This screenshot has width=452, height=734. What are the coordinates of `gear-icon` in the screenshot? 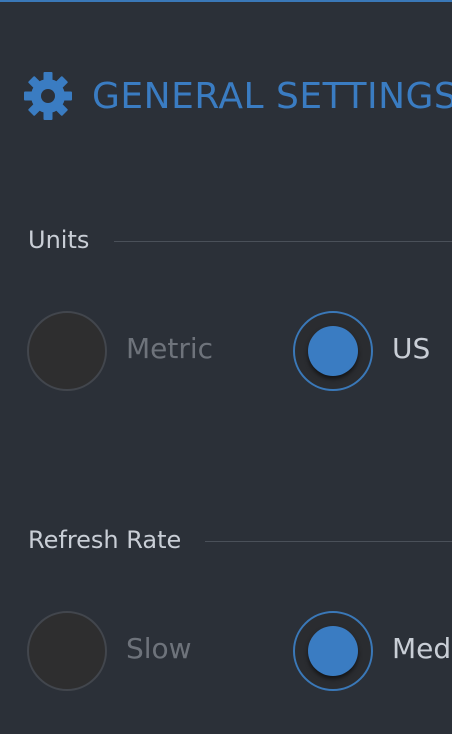 It's located at (48, 96).